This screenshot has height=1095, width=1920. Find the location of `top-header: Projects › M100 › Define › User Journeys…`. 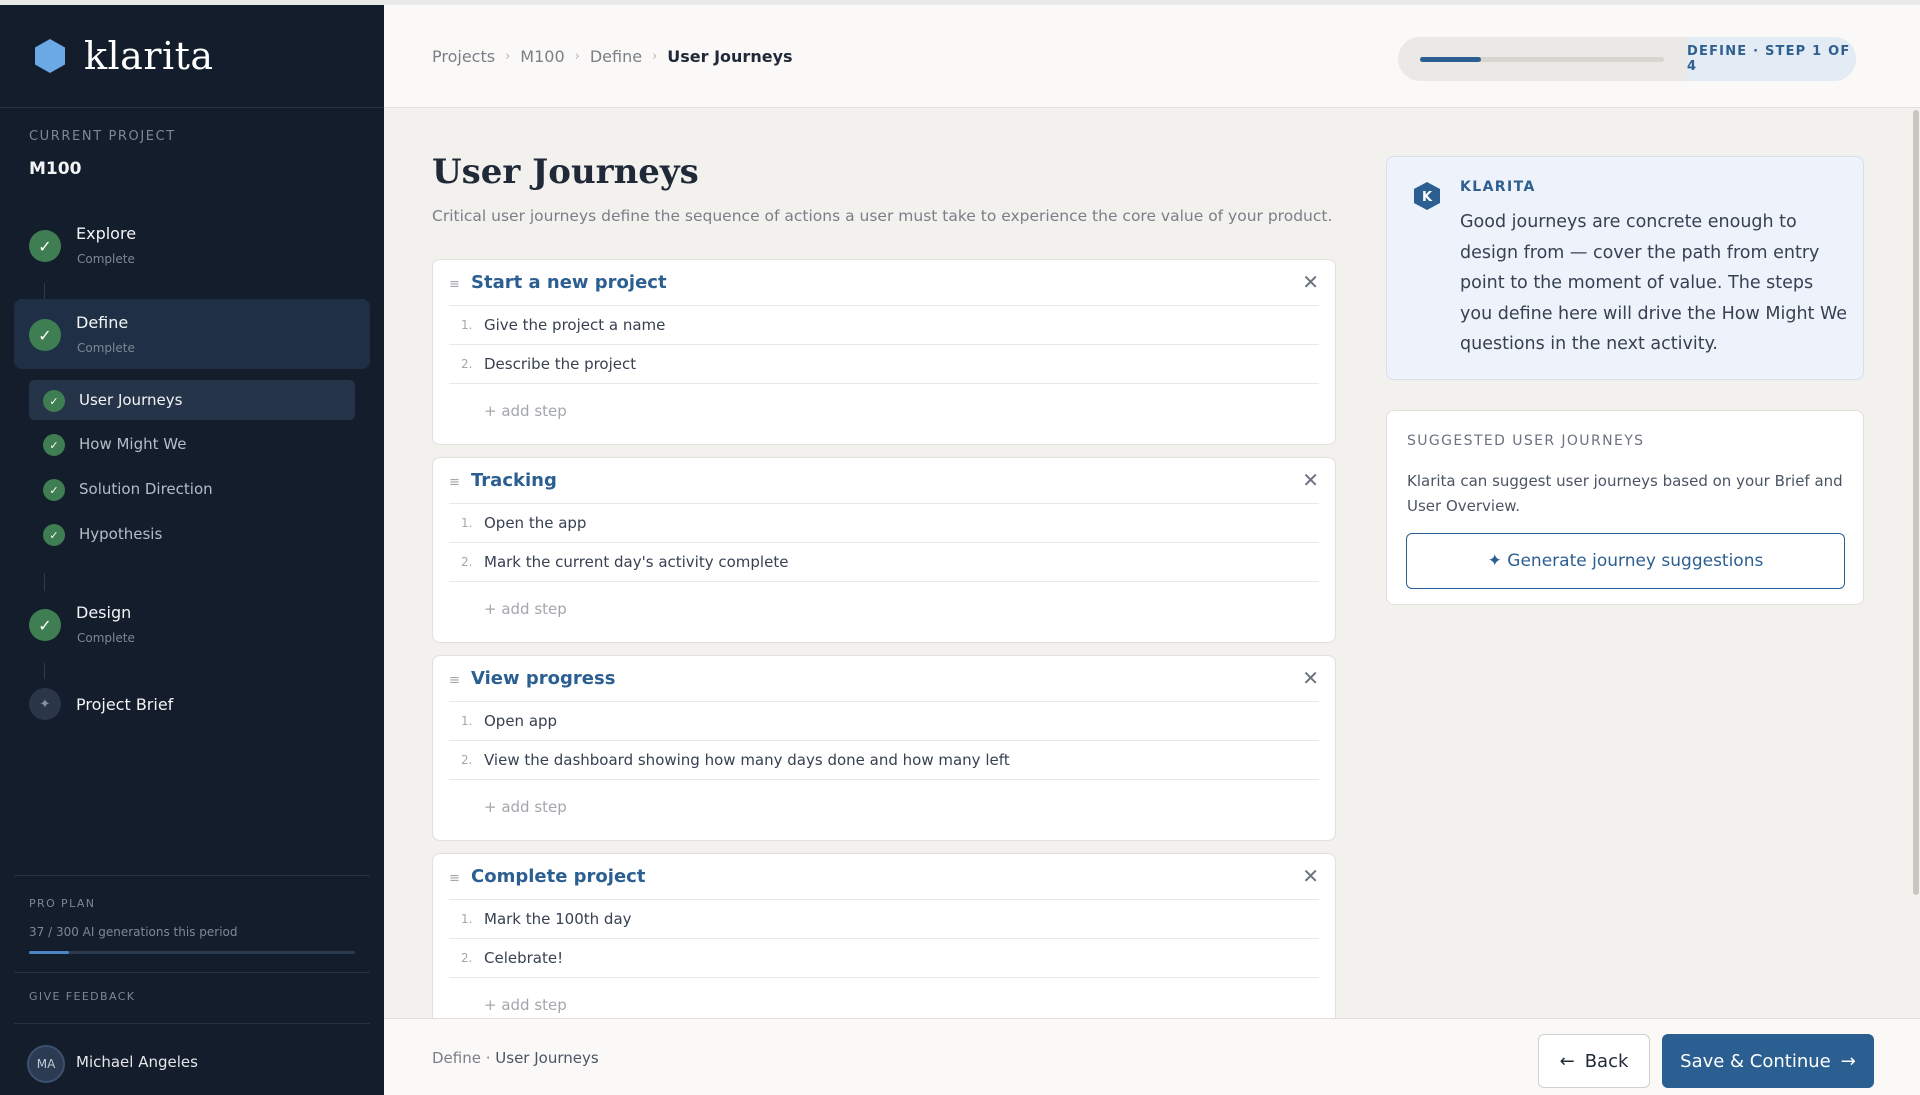

top-header: Projects › M100 › Define › User Journeys… is located at coordinates (1152, 54).